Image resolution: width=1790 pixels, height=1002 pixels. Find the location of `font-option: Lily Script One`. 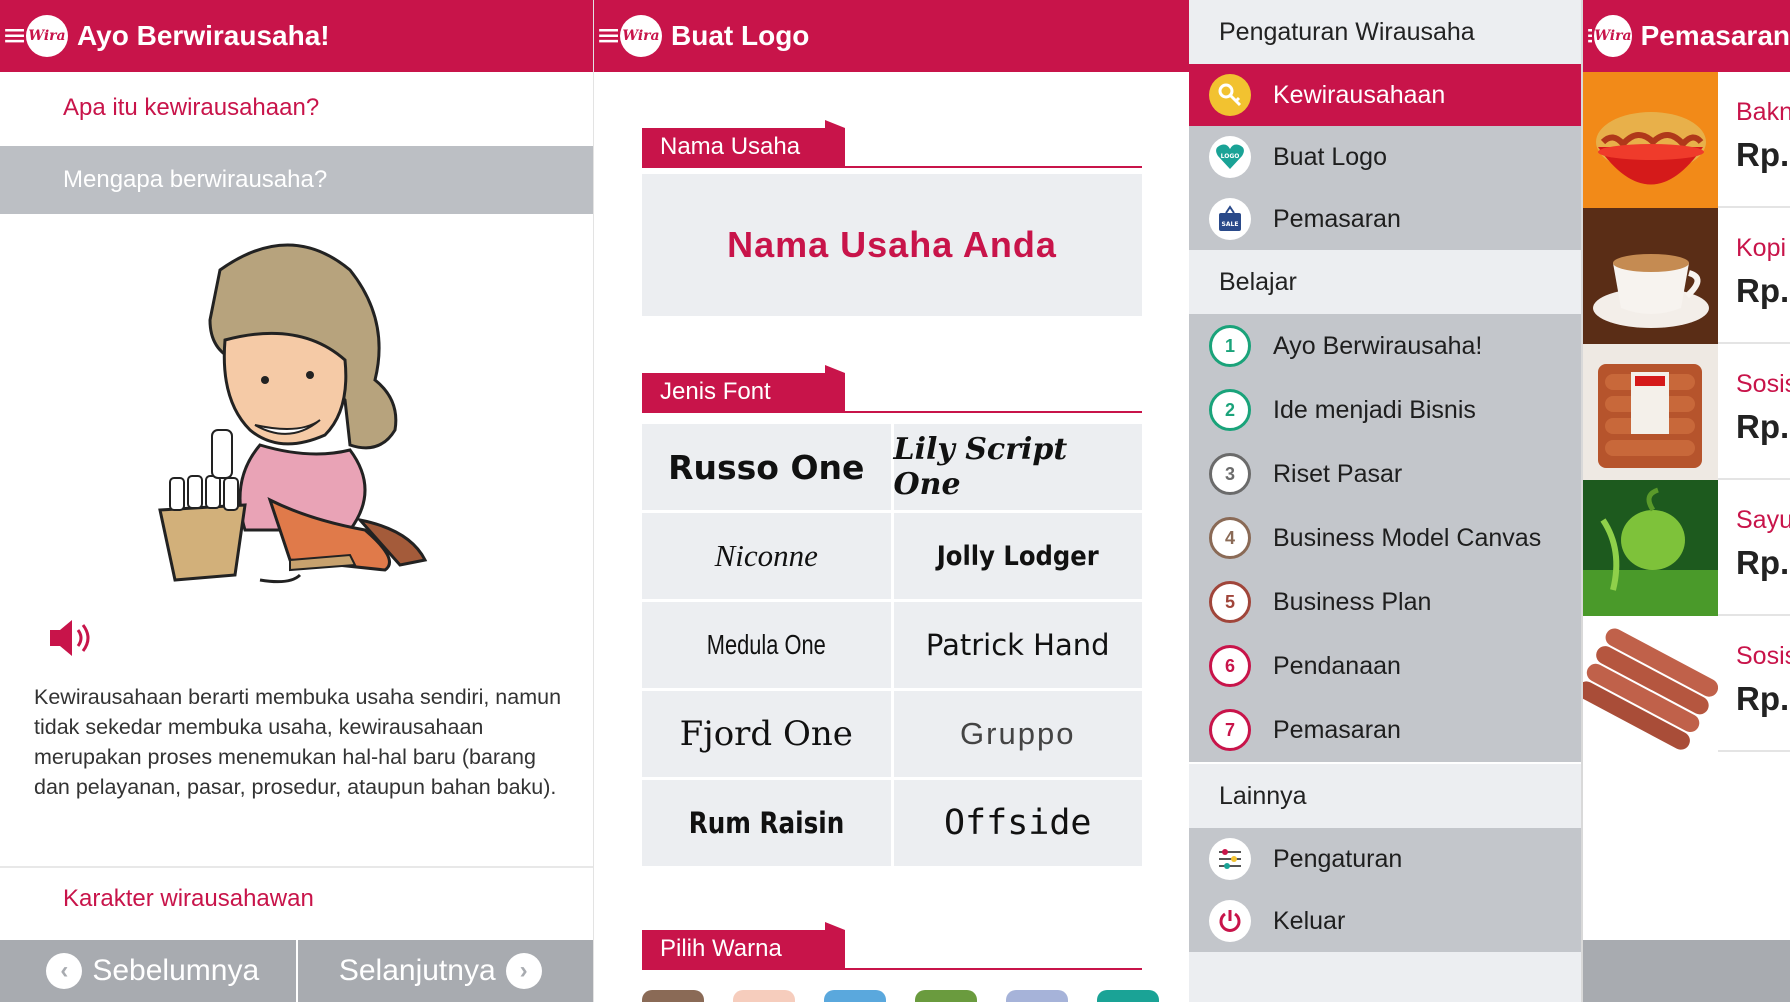

font-option: Lily Script One is located at coordinates (1017, 467).